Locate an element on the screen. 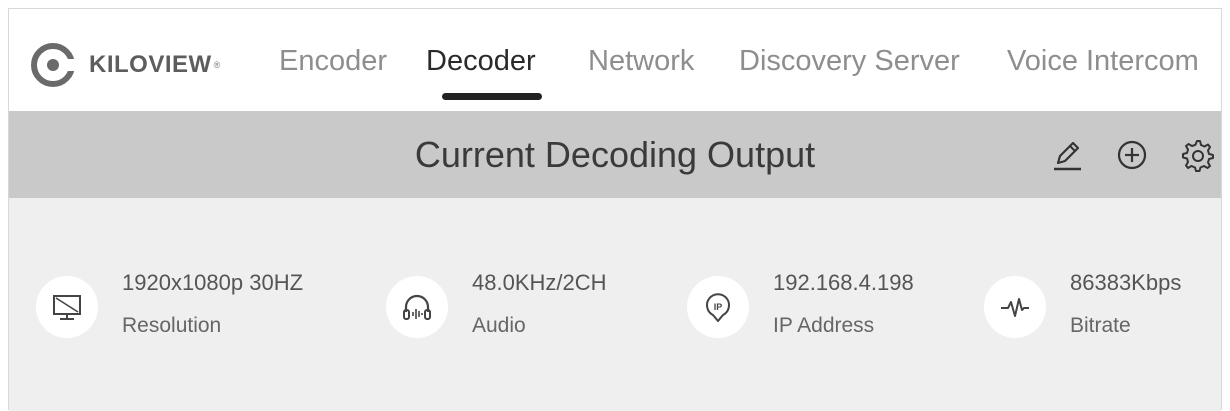 This screenshot has width=1230, height=411. ip-address-label: IP Address is located at coordinates (824, 325).